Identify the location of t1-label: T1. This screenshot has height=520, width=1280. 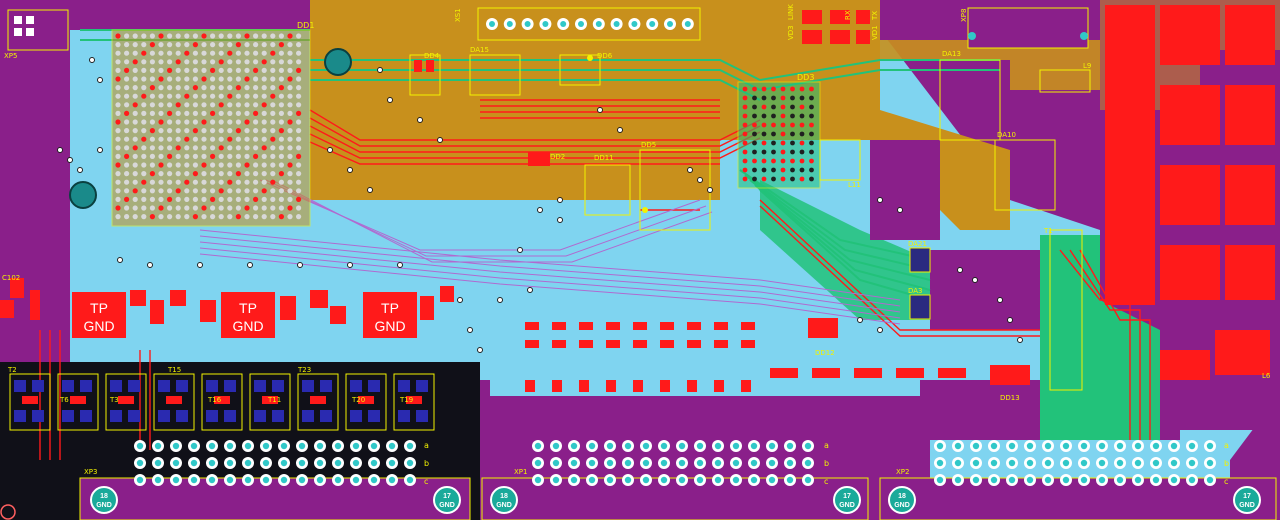
(1048, 231).